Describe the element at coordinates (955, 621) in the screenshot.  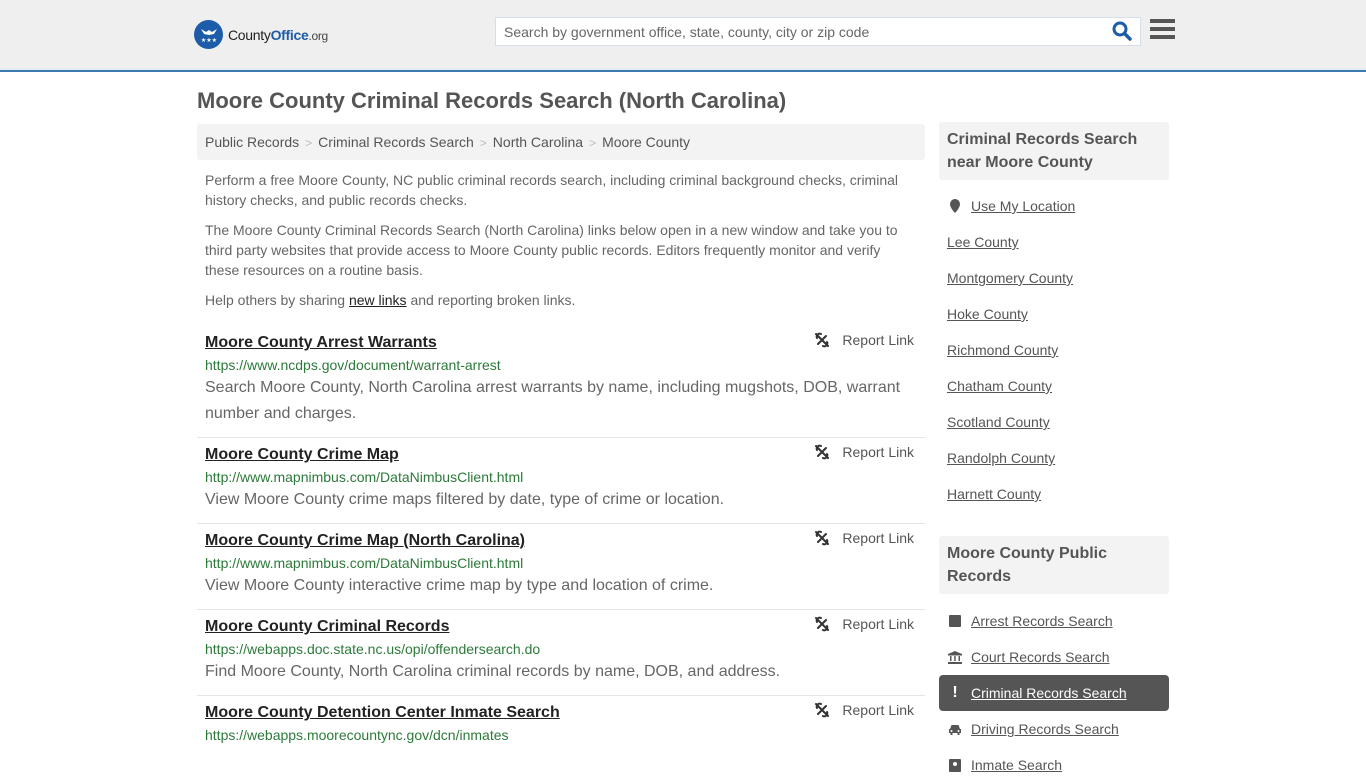
I see `square-icon` at that location.